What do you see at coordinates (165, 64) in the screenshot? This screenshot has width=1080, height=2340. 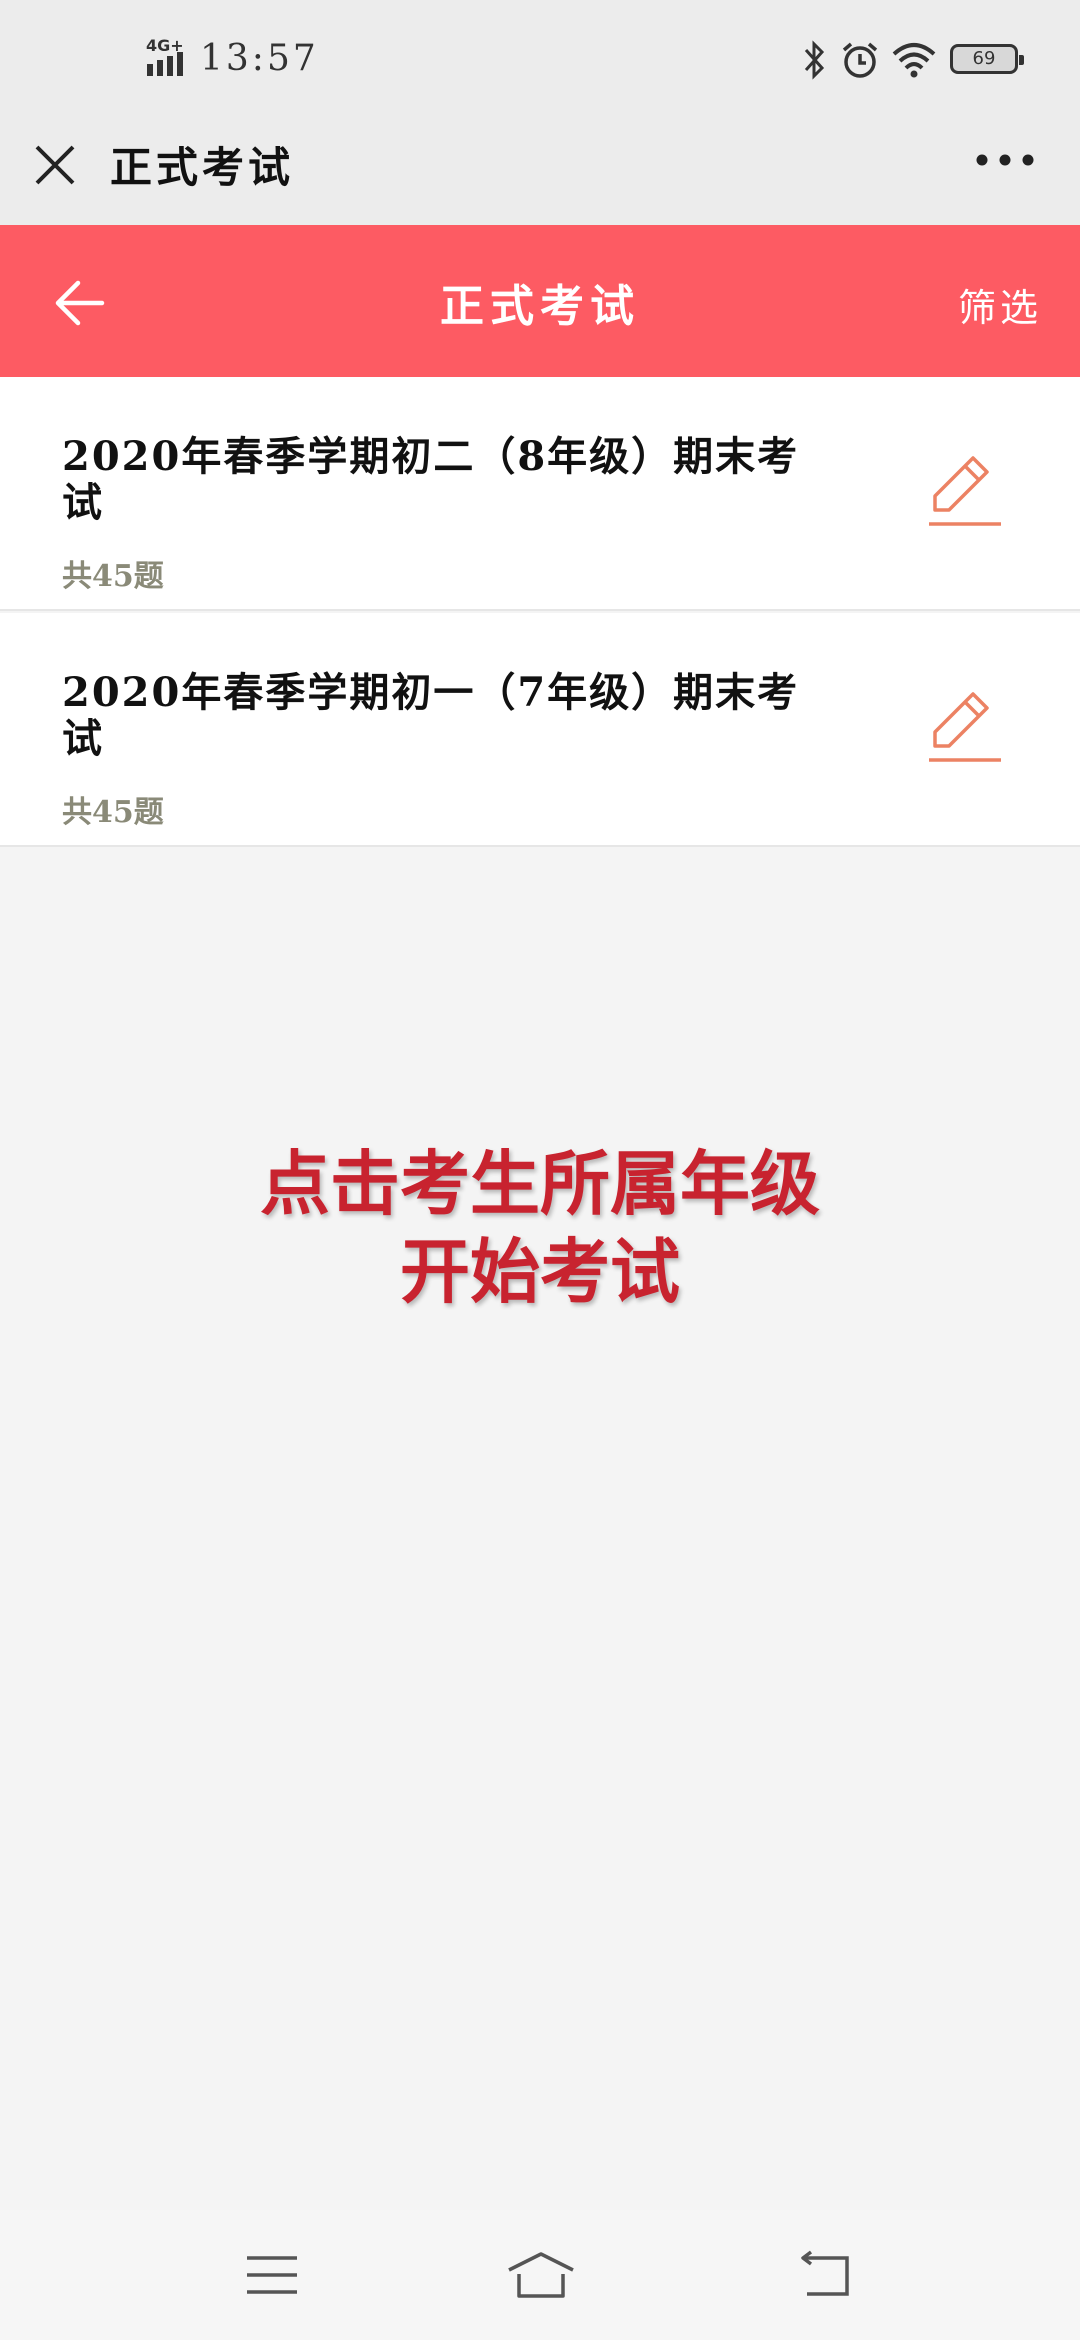 I see `signal-icon` at bounding box center [165, 64].